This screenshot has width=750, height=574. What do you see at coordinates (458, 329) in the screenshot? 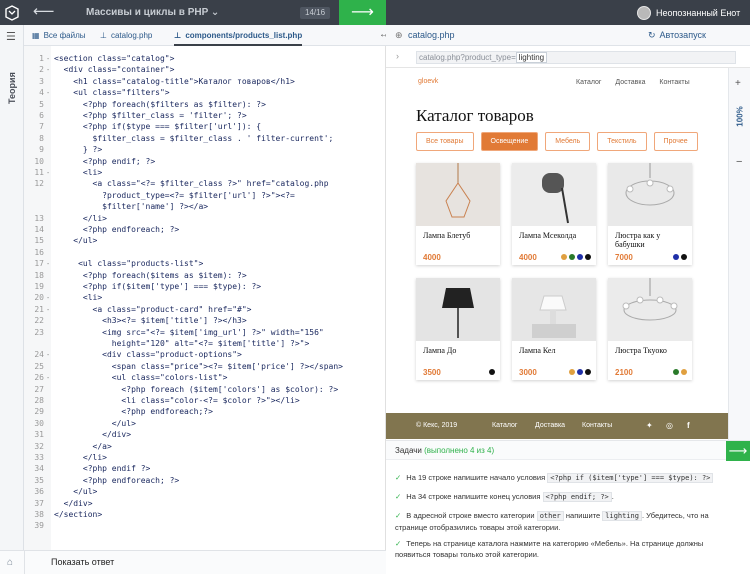
I see `product-card: Лампа До 3500` at bounding box center [458, 329].